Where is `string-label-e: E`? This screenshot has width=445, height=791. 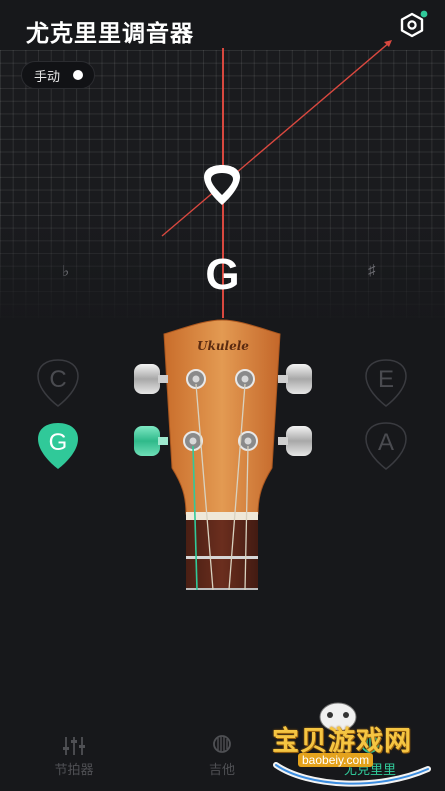
string-label-e: E is located at coordinates (385, 379).